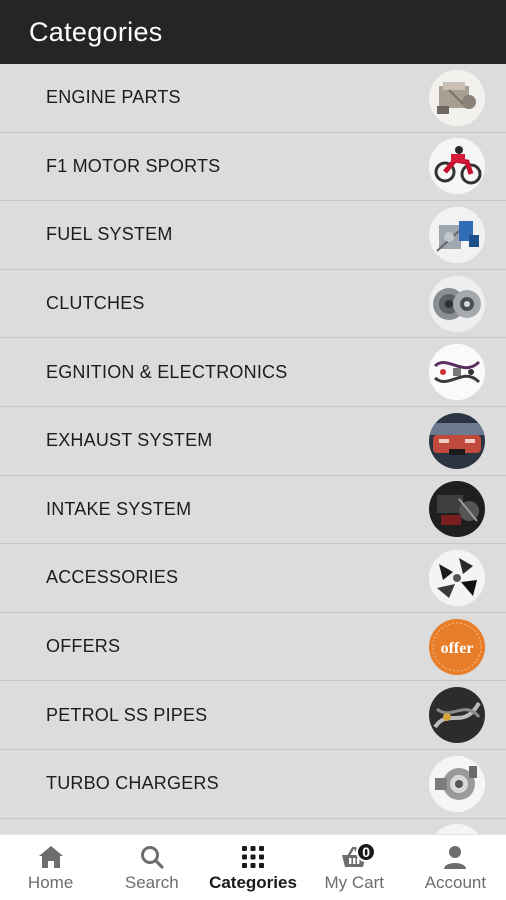 The width and height of the screenshot is (506, 900). I want to click on person-icon, so click(455, 857).